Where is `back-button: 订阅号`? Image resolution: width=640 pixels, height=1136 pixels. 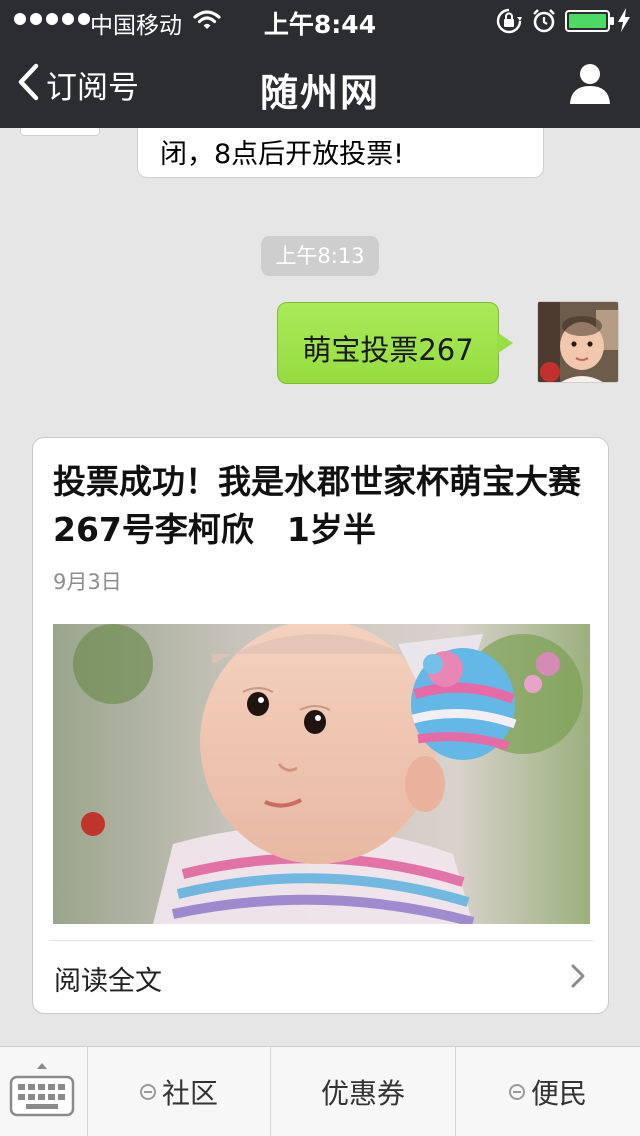 back-button: 订阅号 is located at coordinates (77, 84).